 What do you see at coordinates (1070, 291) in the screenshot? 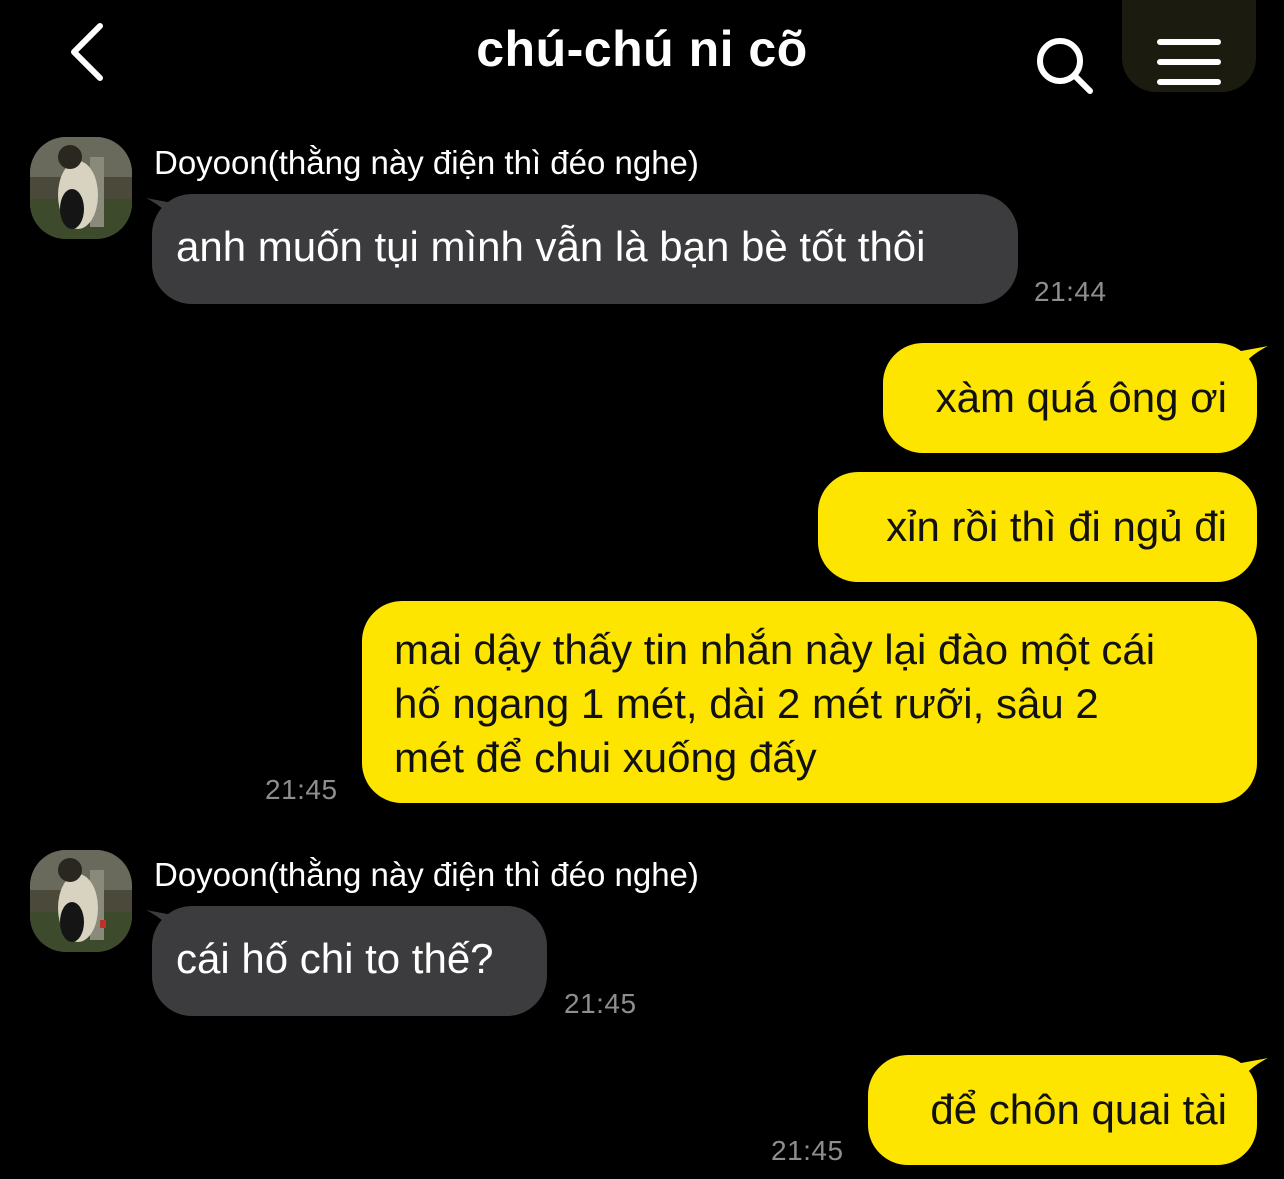
I see `message-timestamp: 21:44` at bounding box center [1070, 291].